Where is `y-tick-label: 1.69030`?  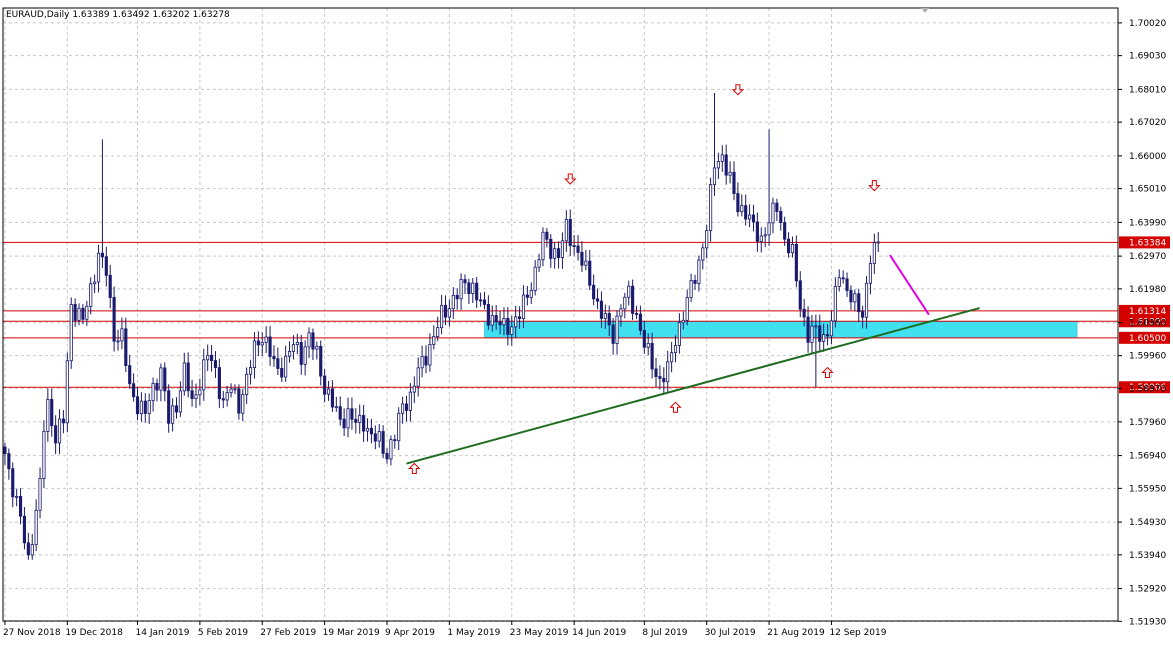
y-tick-label: 1.69030 is located at coordinates (1147, 57).